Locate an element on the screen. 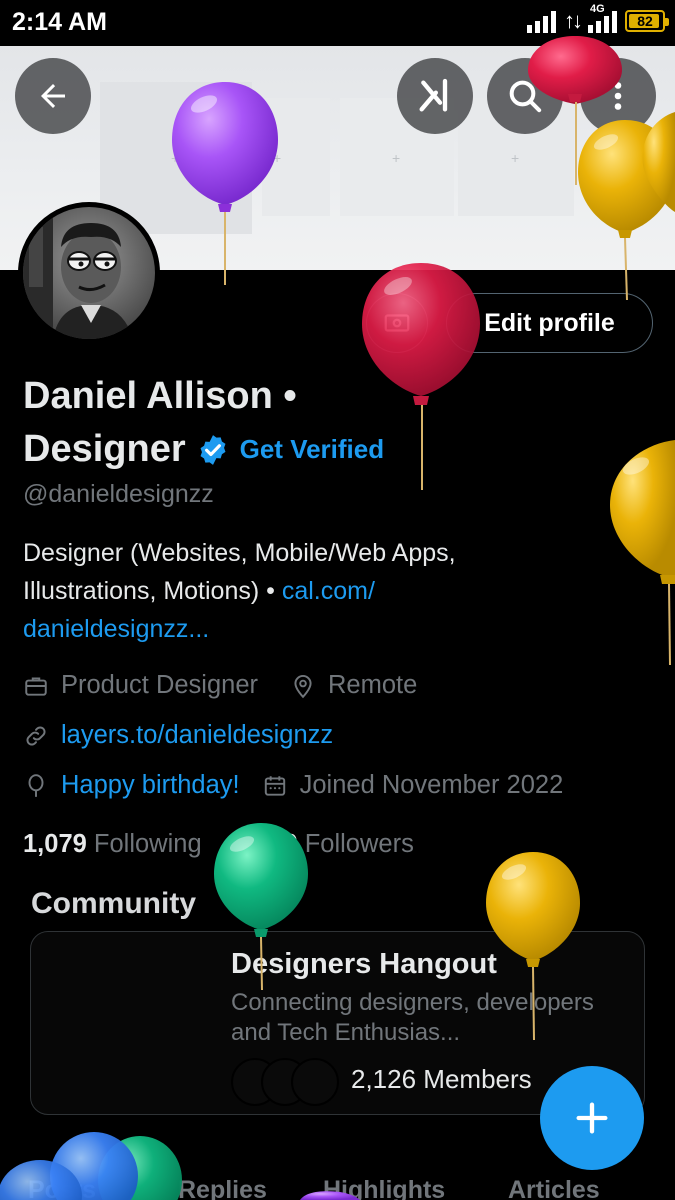  search-button is located at coordinates (525, 96).